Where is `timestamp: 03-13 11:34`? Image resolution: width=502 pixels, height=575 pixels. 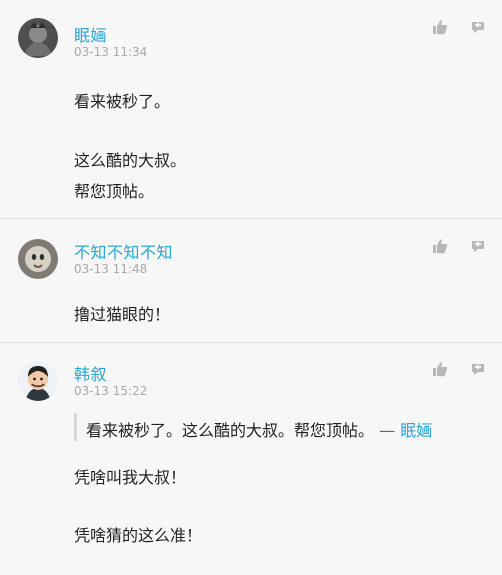
timestamp: 03-13 11:34 is located at coordinates (111, 52).